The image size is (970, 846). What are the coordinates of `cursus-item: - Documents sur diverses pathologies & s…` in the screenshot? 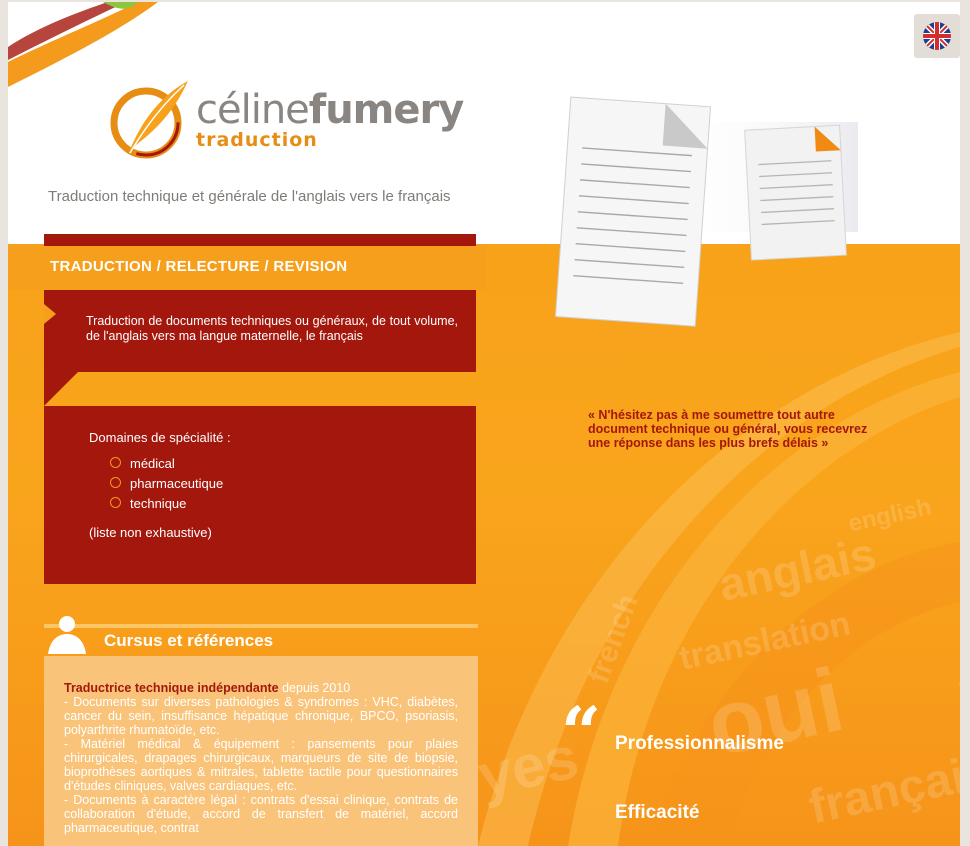 It's located at (261, 716).